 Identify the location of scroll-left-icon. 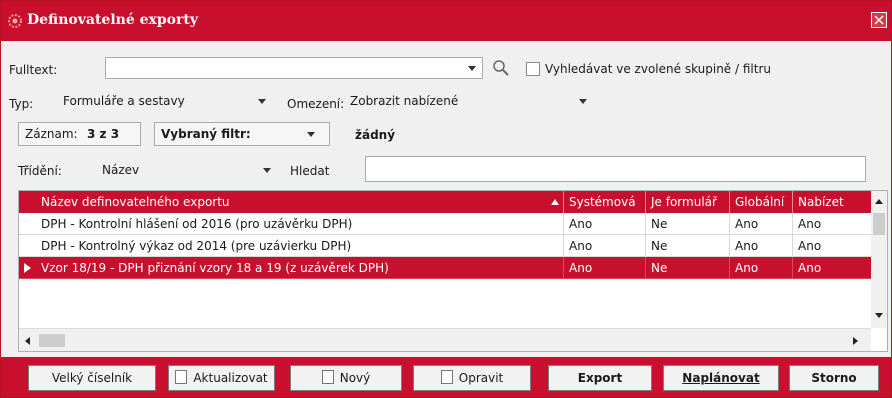
(27, 341).